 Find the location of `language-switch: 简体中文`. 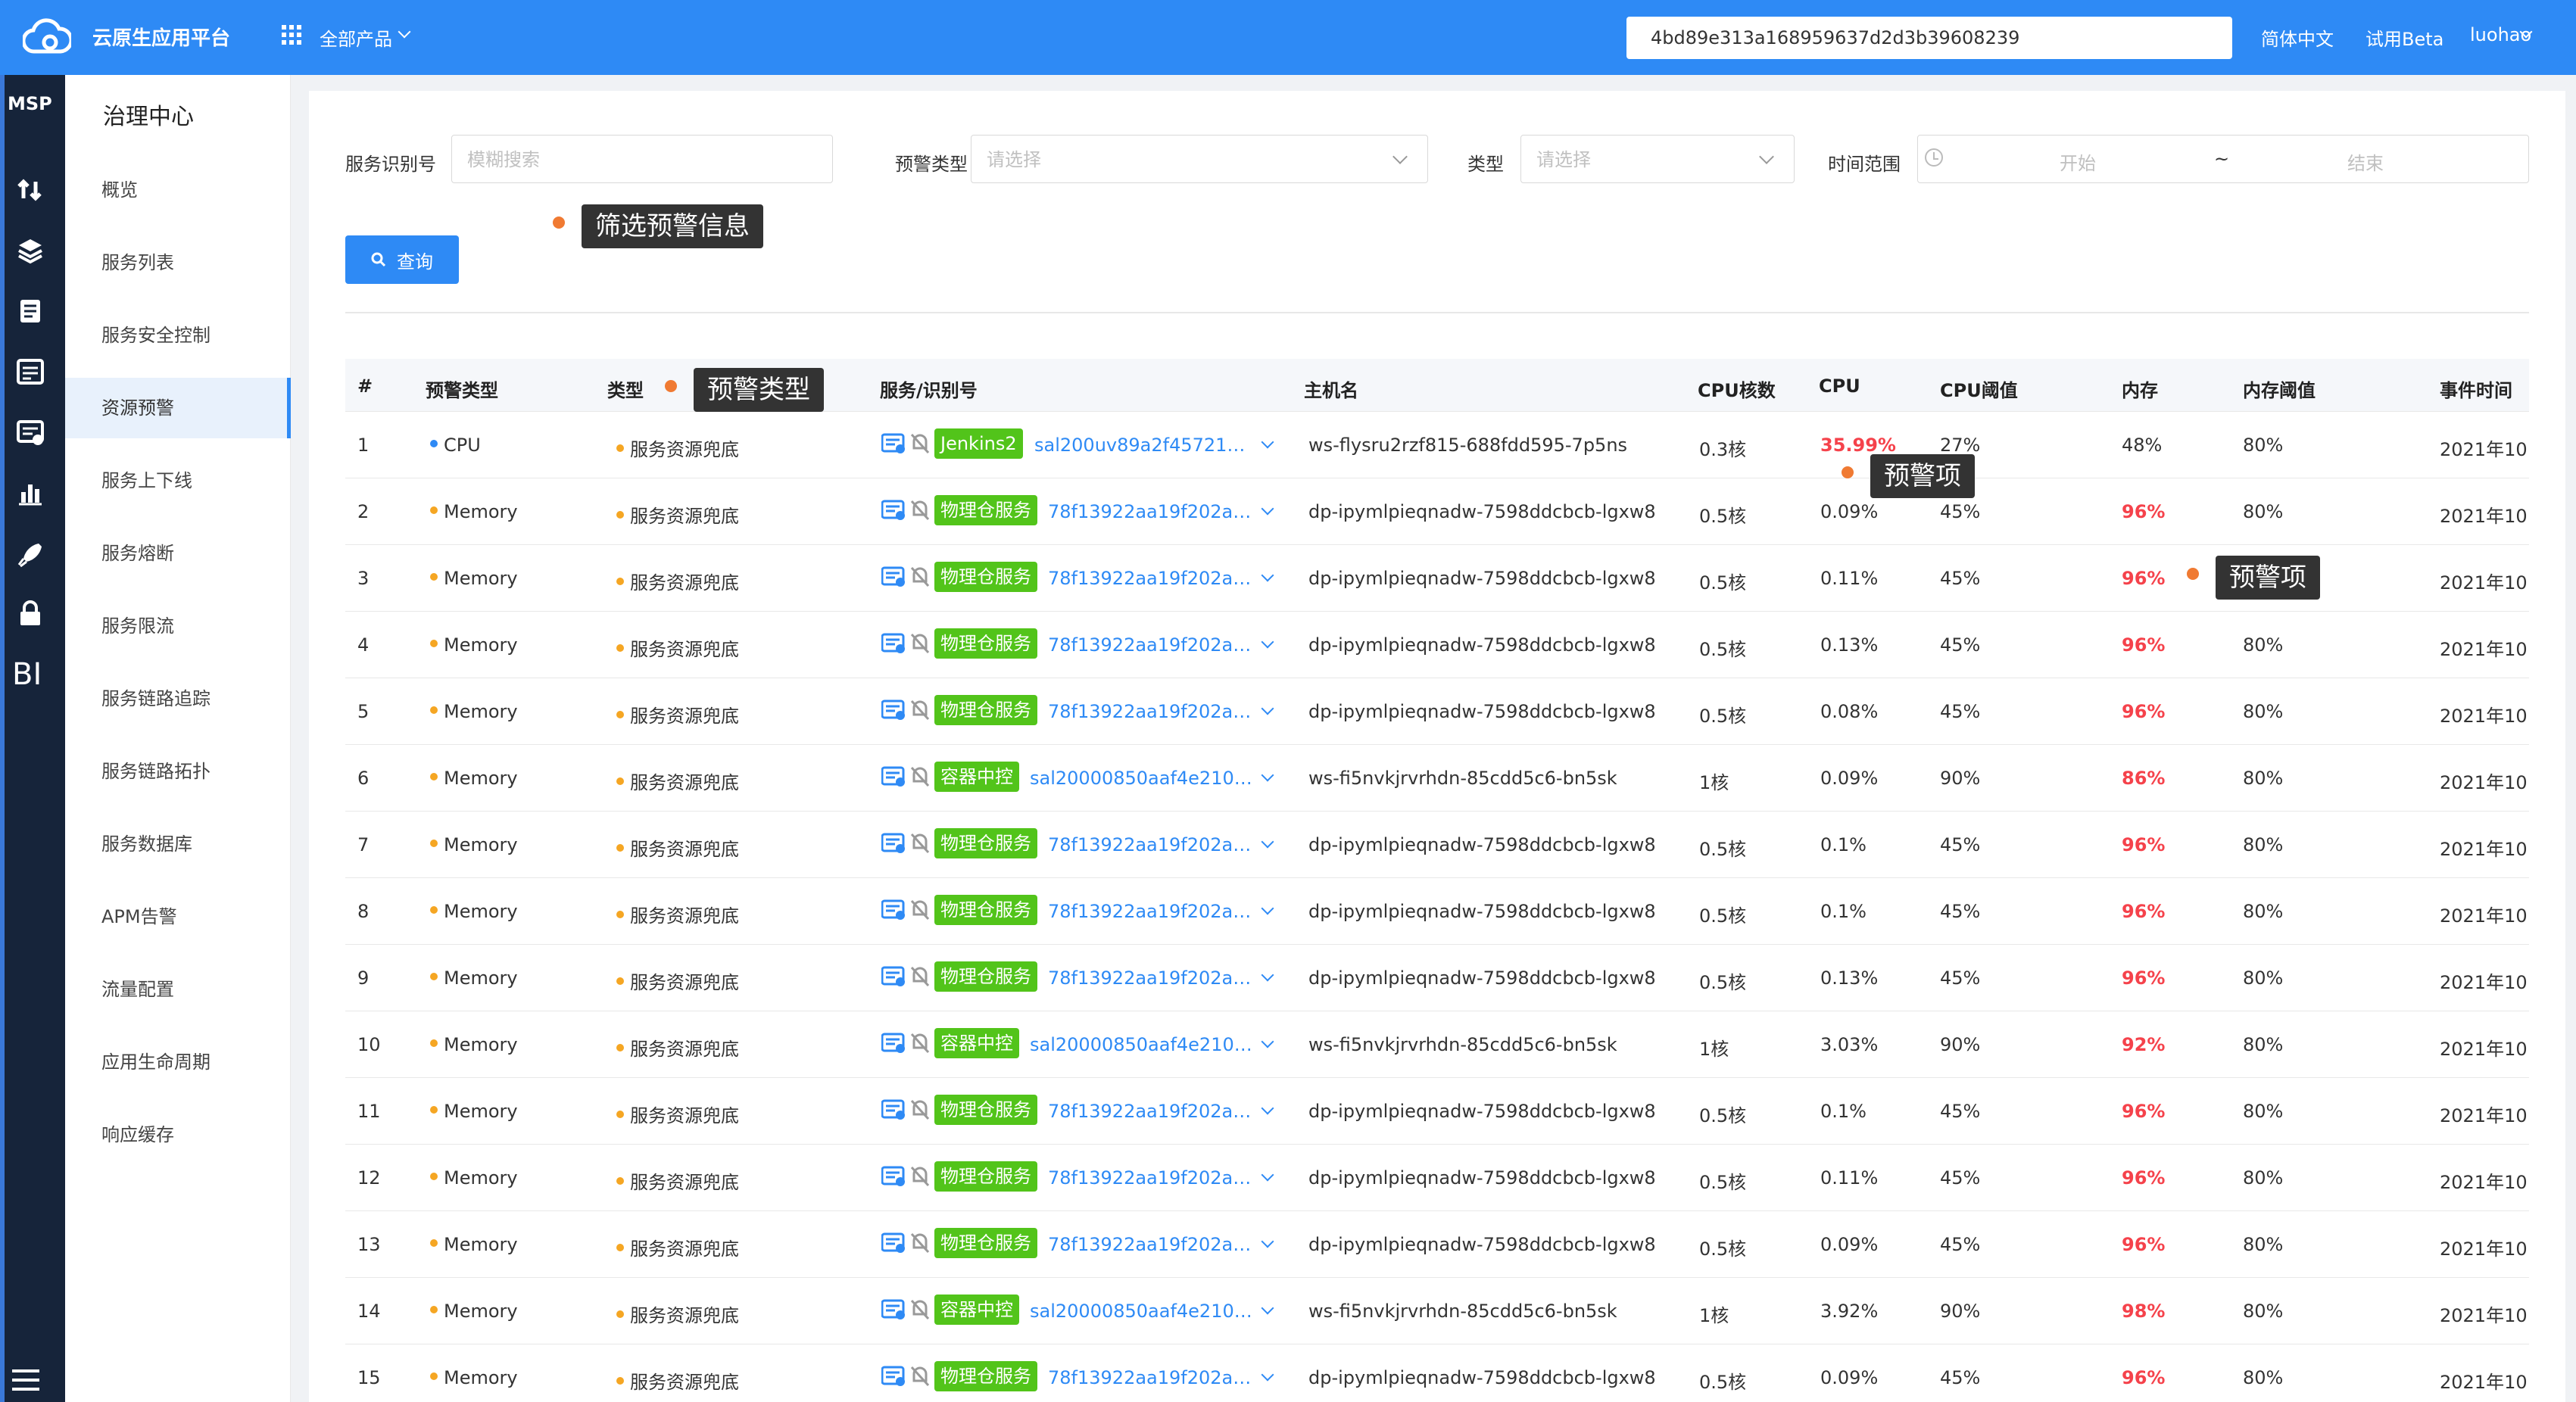

language-switch: 简体中文 is located at coordinates (2297, 37).